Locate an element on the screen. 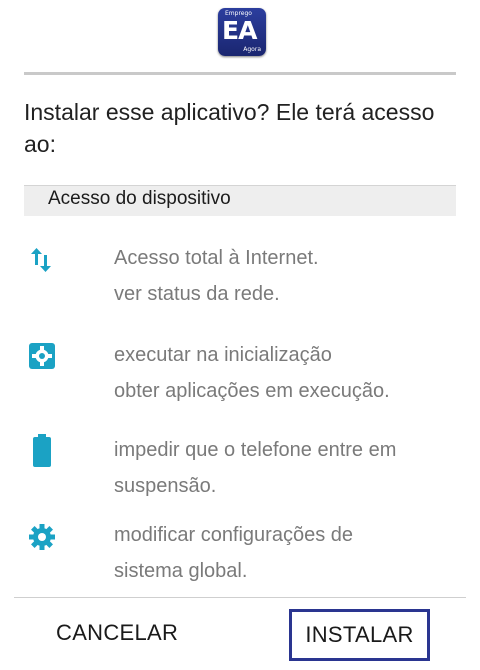  cancel-button: CANCELAR is located at coordinates (117, 633).